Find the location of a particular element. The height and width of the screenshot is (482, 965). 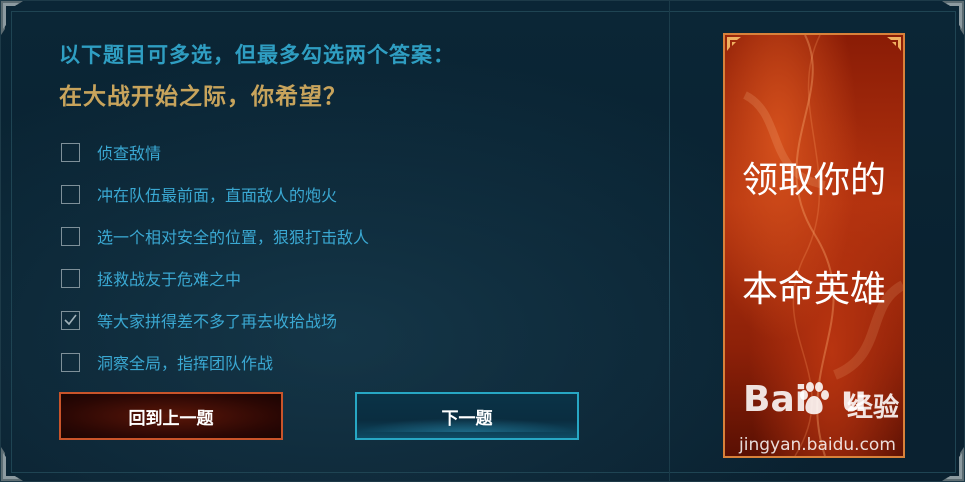

panel-divider is located at coordinates (669, 241).